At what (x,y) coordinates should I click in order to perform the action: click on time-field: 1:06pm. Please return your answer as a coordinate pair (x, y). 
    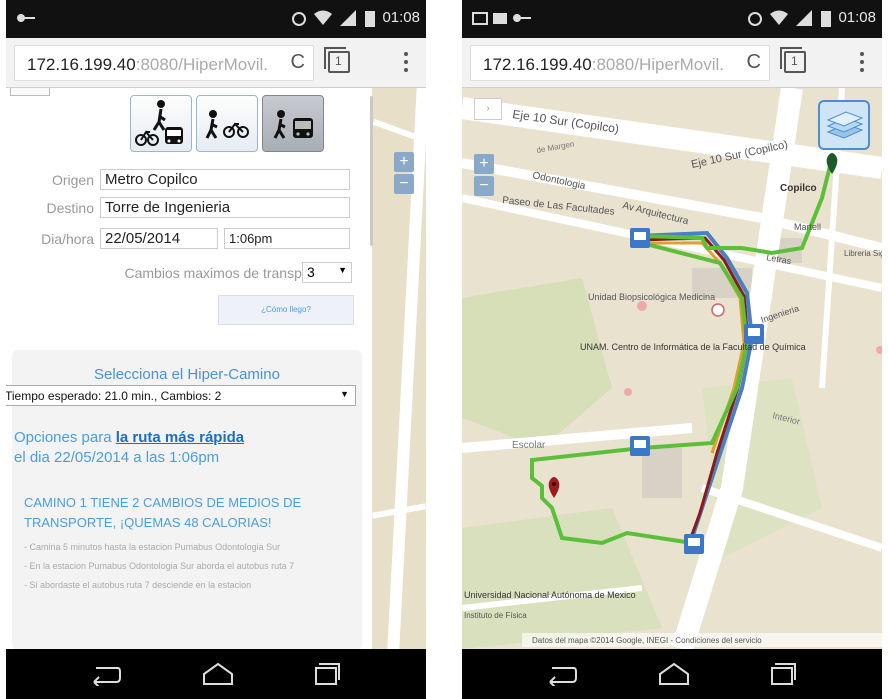
    Looking at the image, I should click on (287, 238).